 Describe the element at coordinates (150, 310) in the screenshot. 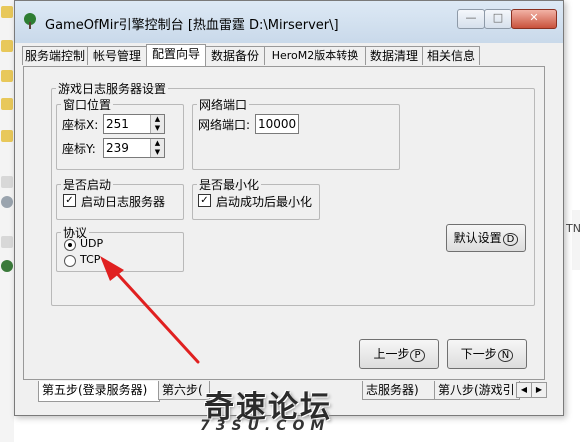

I see `red-arrow-annotation` at that location.